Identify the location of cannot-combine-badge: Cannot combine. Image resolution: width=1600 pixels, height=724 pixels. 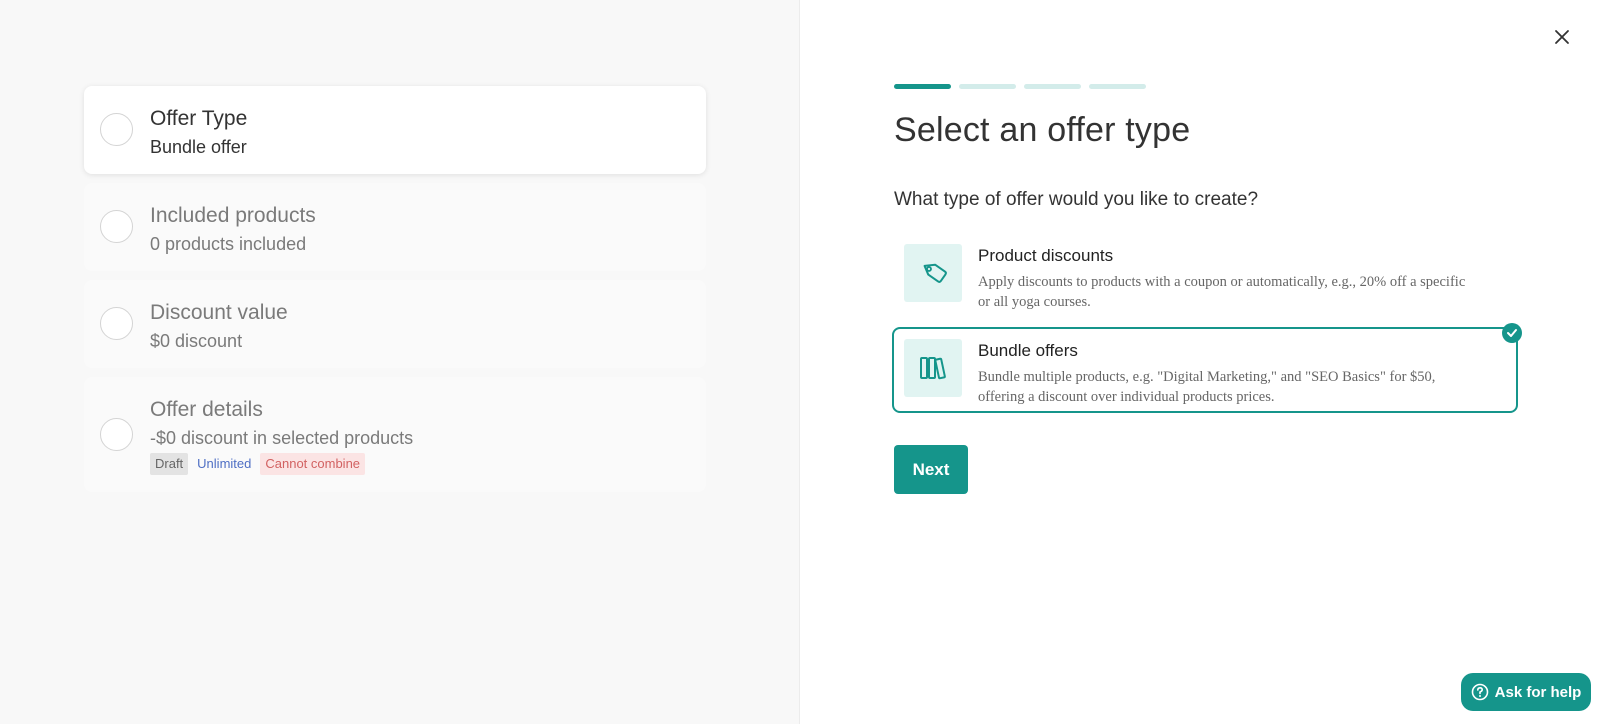
(313, 464).